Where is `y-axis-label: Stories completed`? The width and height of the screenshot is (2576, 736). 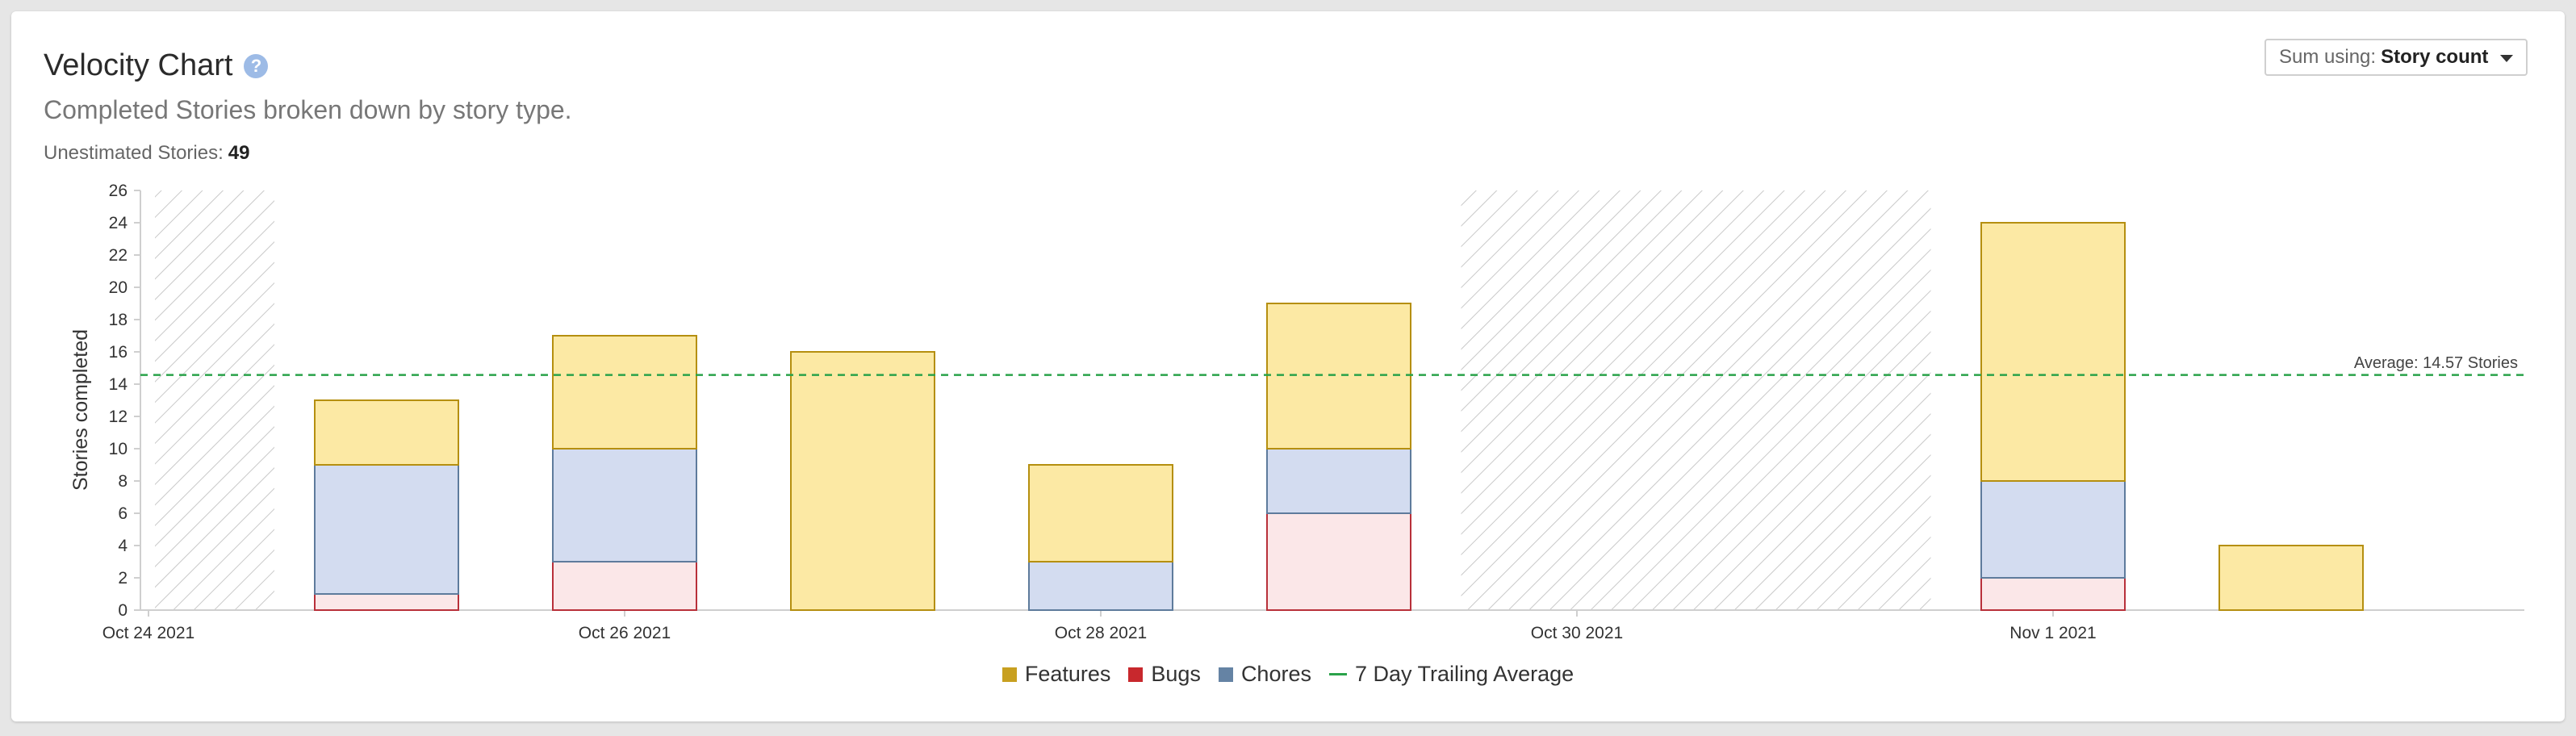
y-axis-label: Stories completed is located at coordinates (80, 410).